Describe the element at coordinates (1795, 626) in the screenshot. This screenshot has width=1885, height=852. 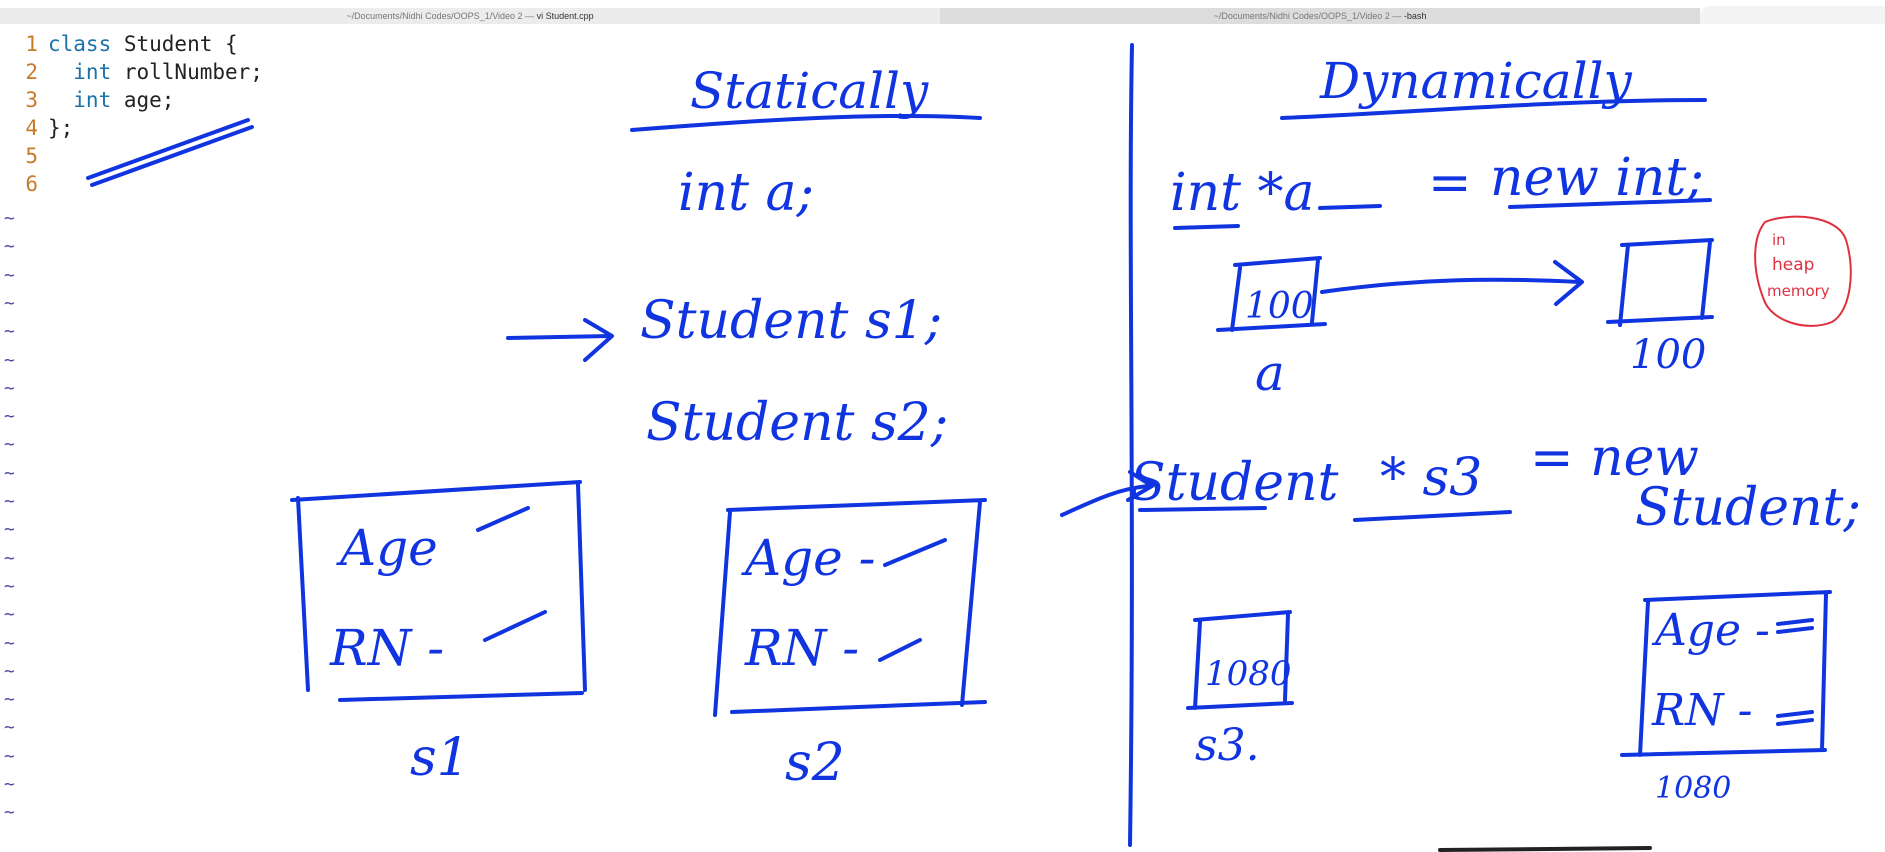
I see `box3-age-value-stroke` at that location.